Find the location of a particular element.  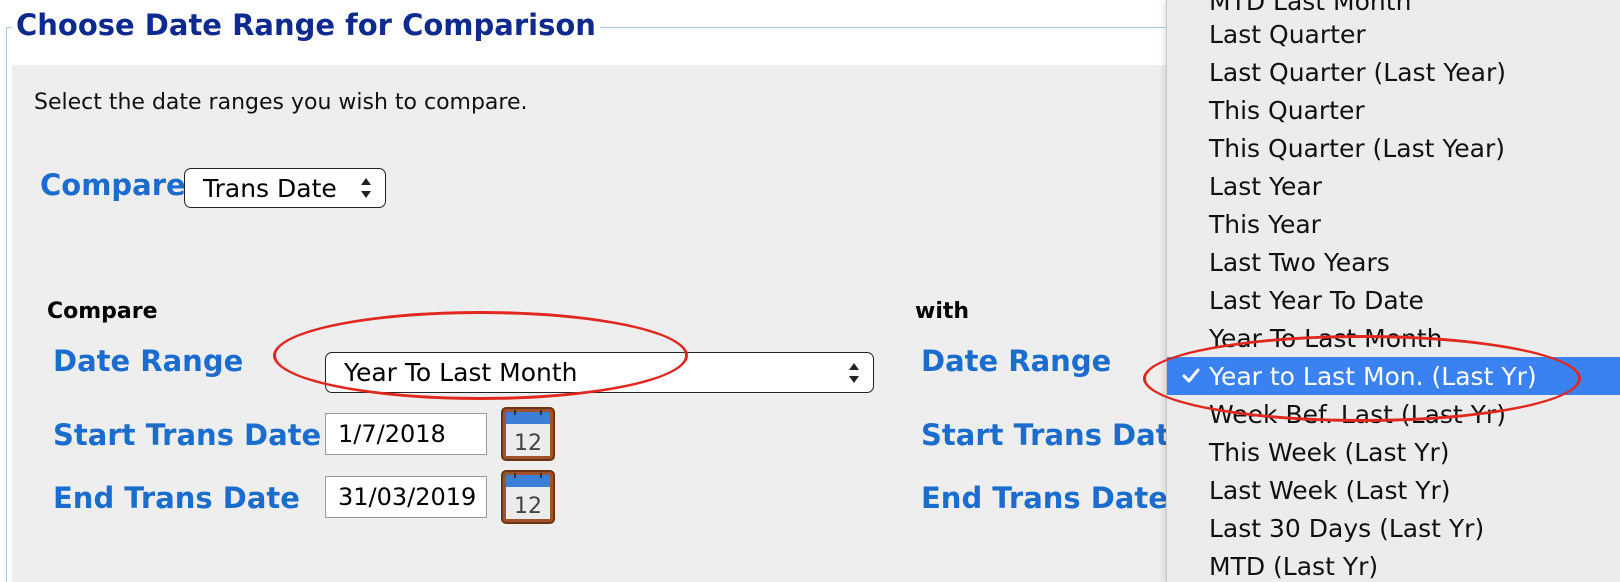

dropdown-option: Last Quarter (Last Year) is located at coordinates (1393, 72).